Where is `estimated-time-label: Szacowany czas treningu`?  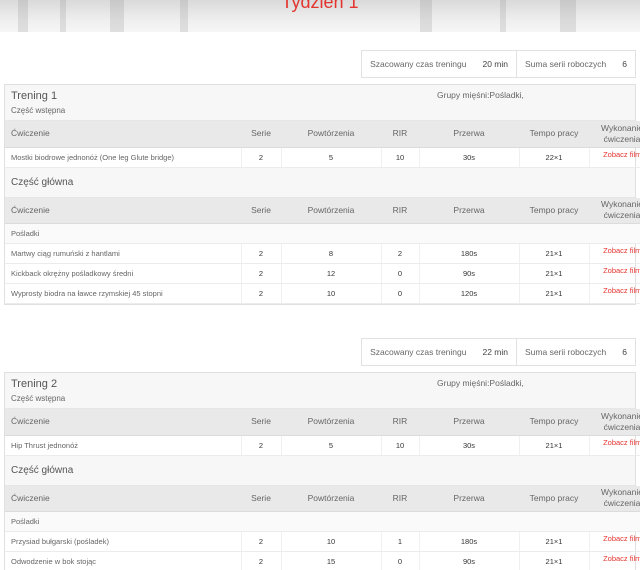
estimated-time-label: Szacowany czas treningu is located at coordinates (418, 352).